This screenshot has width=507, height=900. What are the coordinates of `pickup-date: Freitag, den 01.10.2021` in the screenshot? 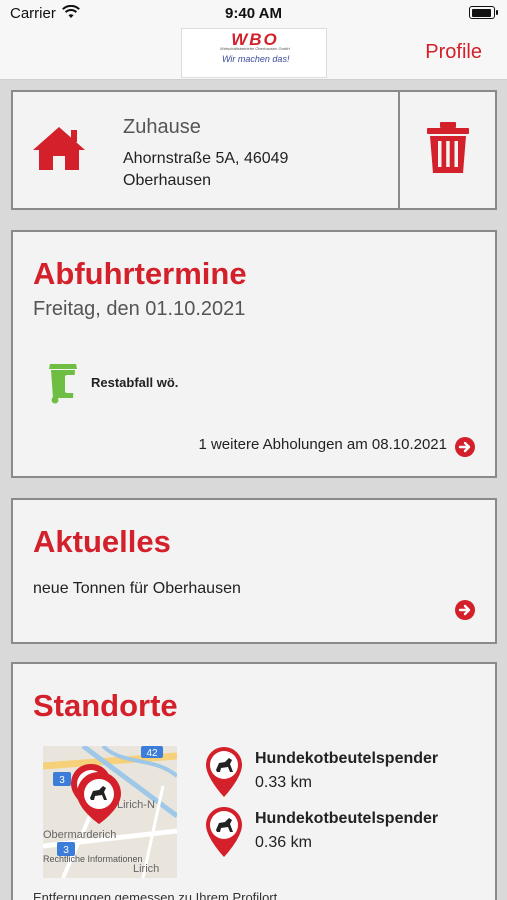 It's located at (139, 309).